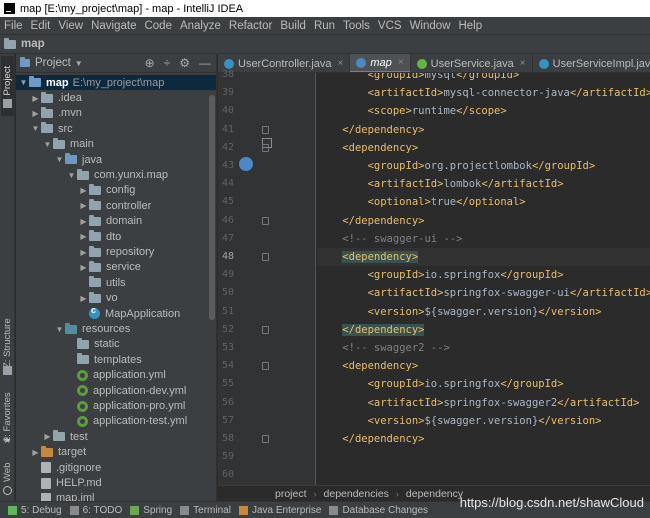  I want to click on tree-item: ▶ .mvn, so click(116, 113).